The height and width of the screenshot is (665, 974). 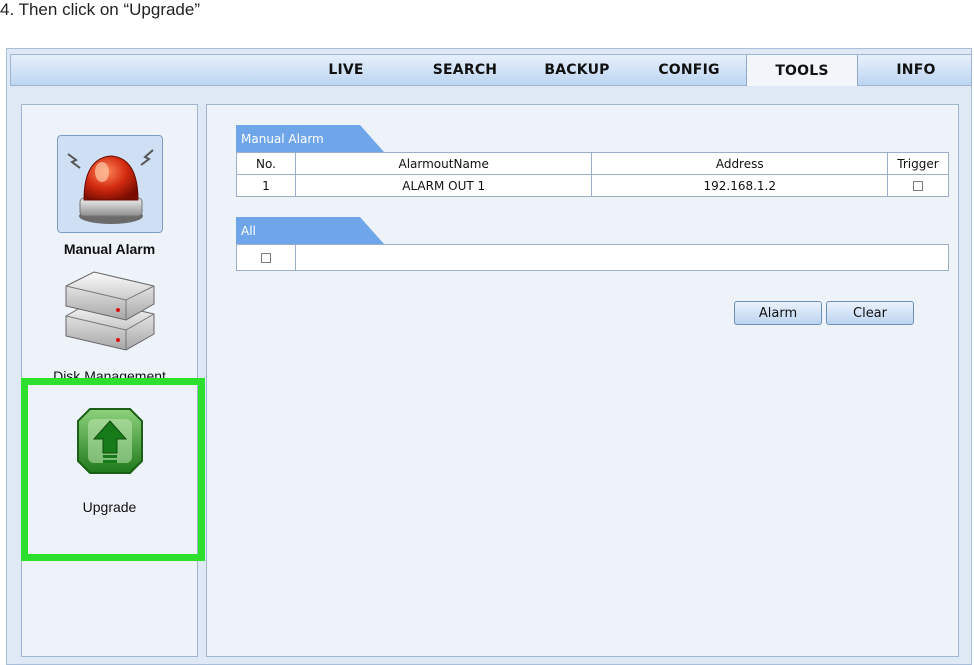 What do you see at coordinates (916, 70) in the screenshot?
I see `tab-info: INFO` at bounding box center [916, 70].